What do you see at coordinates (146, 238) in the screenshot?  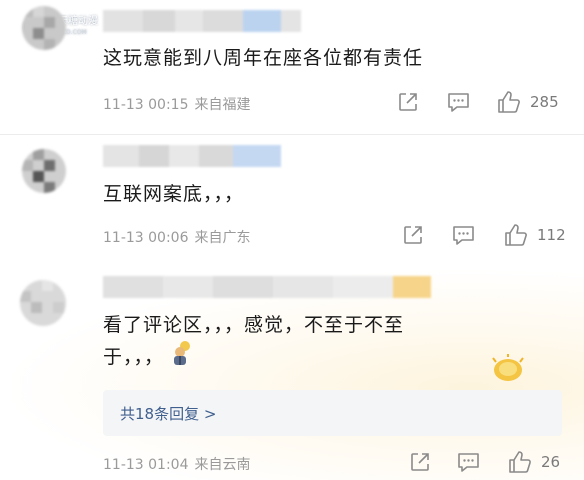 I see `comment-date: 11-13 00:06` at bounding box center [146, 238].